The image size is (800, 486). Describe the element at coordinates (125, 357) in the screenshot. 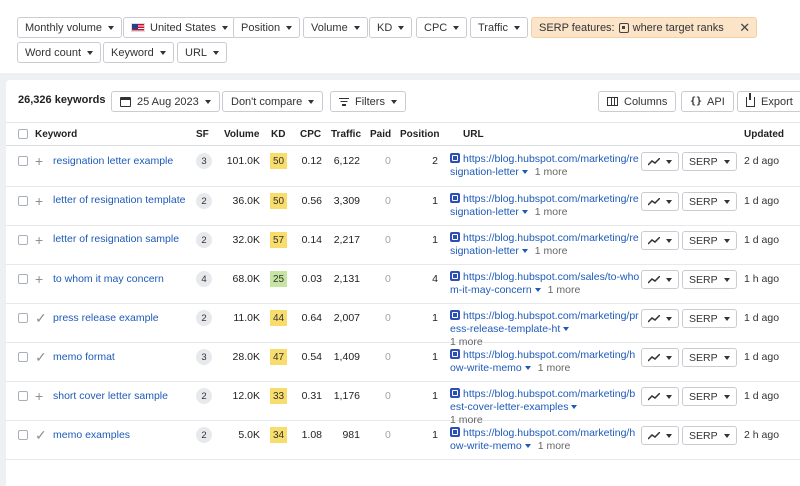

I see `keyword-link: memo format` at that location.